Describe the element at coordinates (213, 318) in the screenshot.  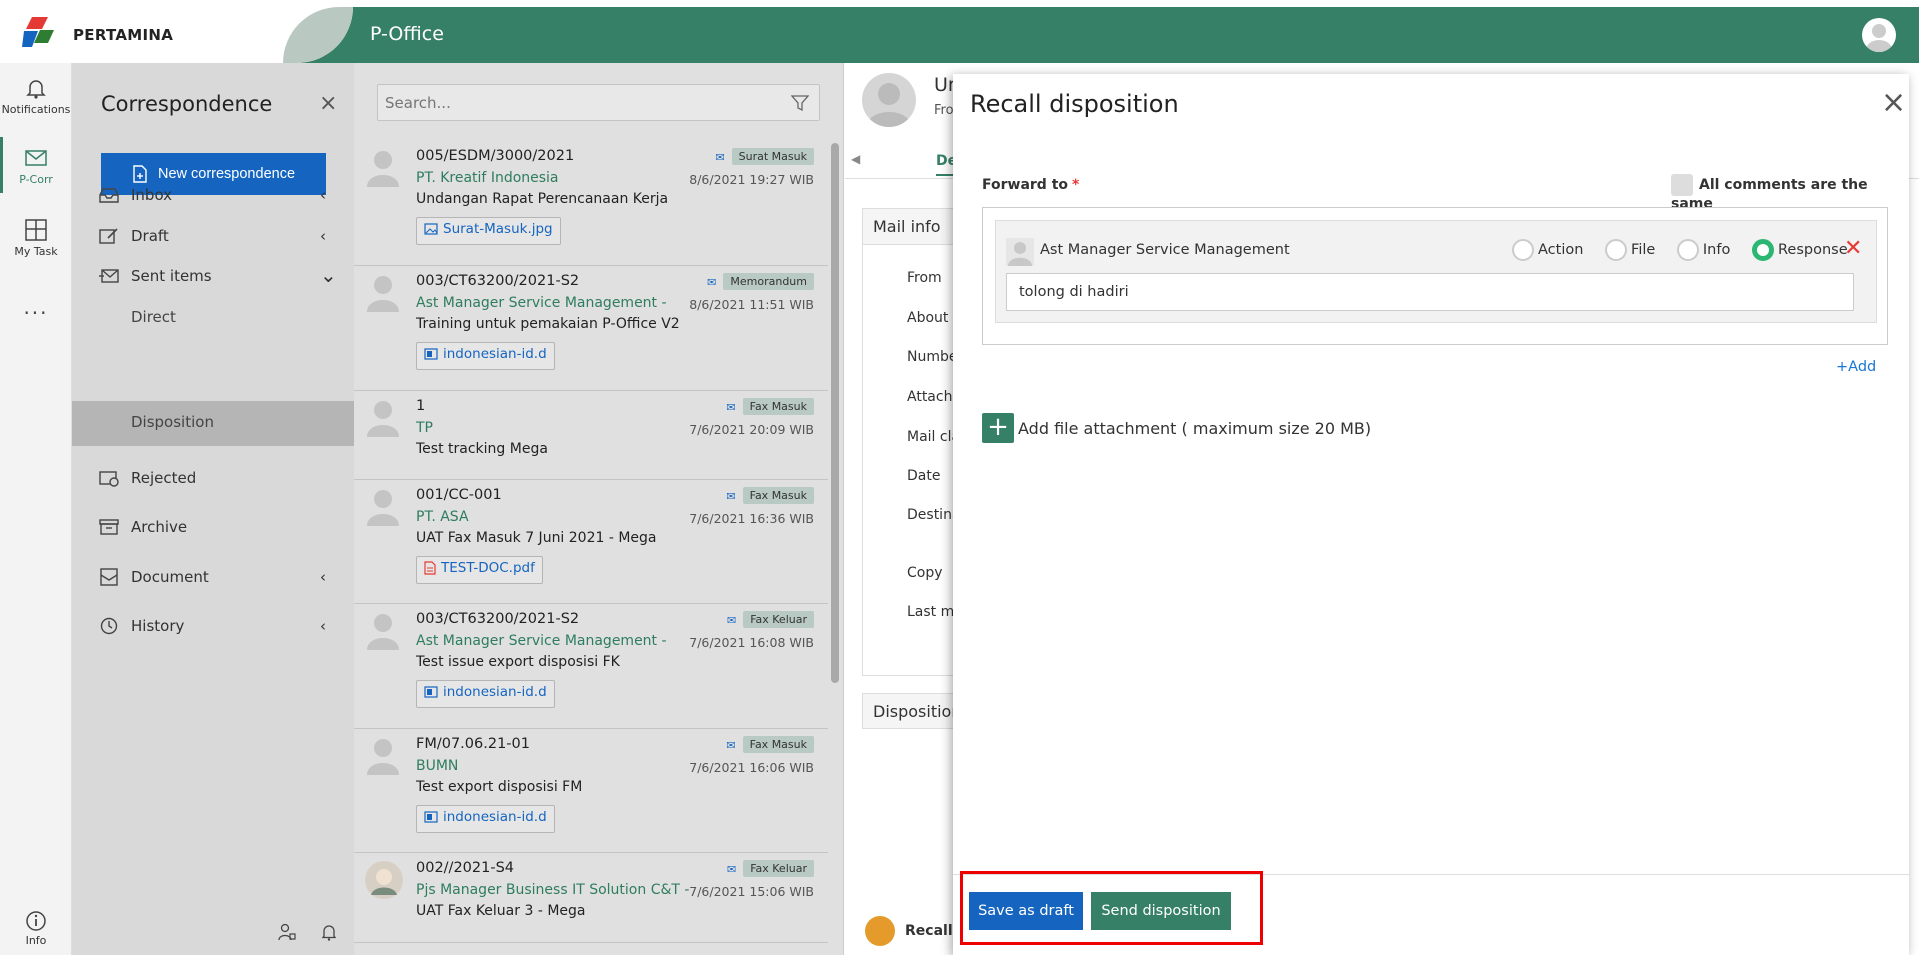
I see `sidebar-subitem-direct: Direct` at that location.